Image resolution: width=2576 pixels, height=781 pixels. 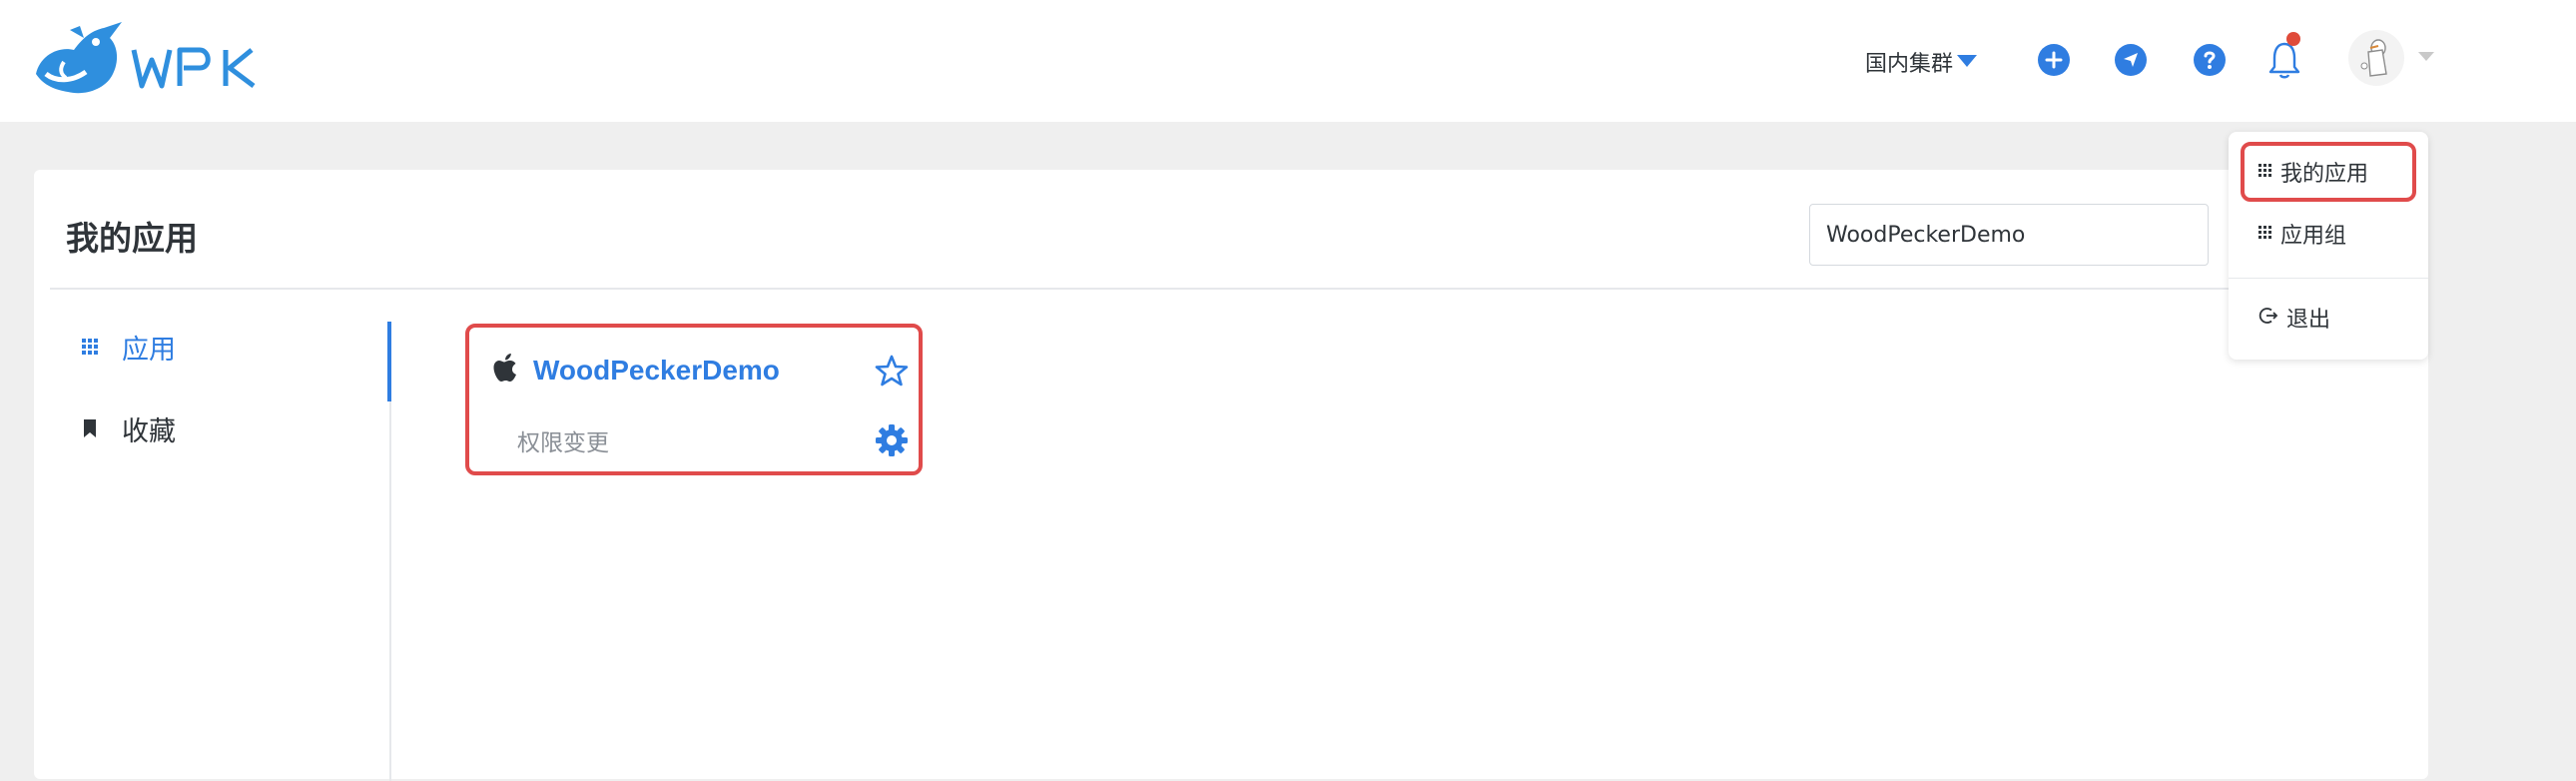 What do you see at coordinates (1909, 64) in the screenshot?
I see `cluster-label: 国内集群` at bounding box center [1909, 64].